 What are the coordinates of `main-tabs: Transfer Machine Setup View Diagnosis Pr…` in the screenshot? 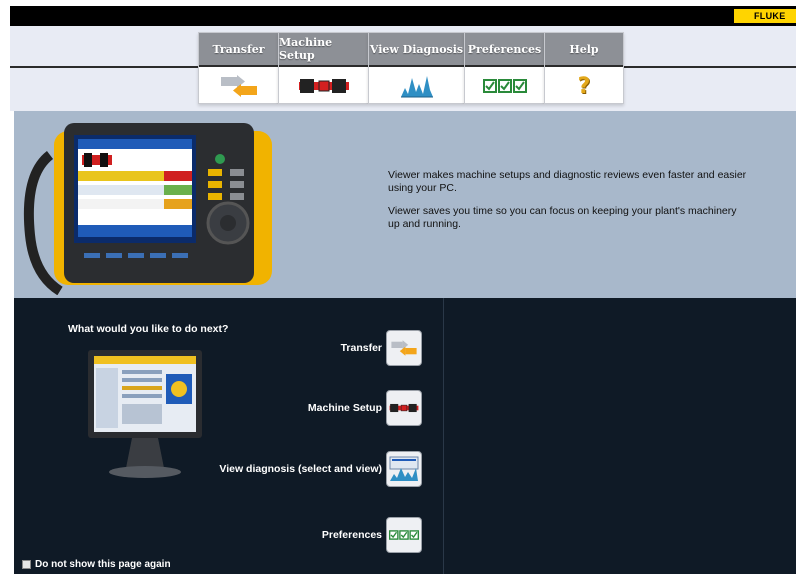 It's located at (411, 68).